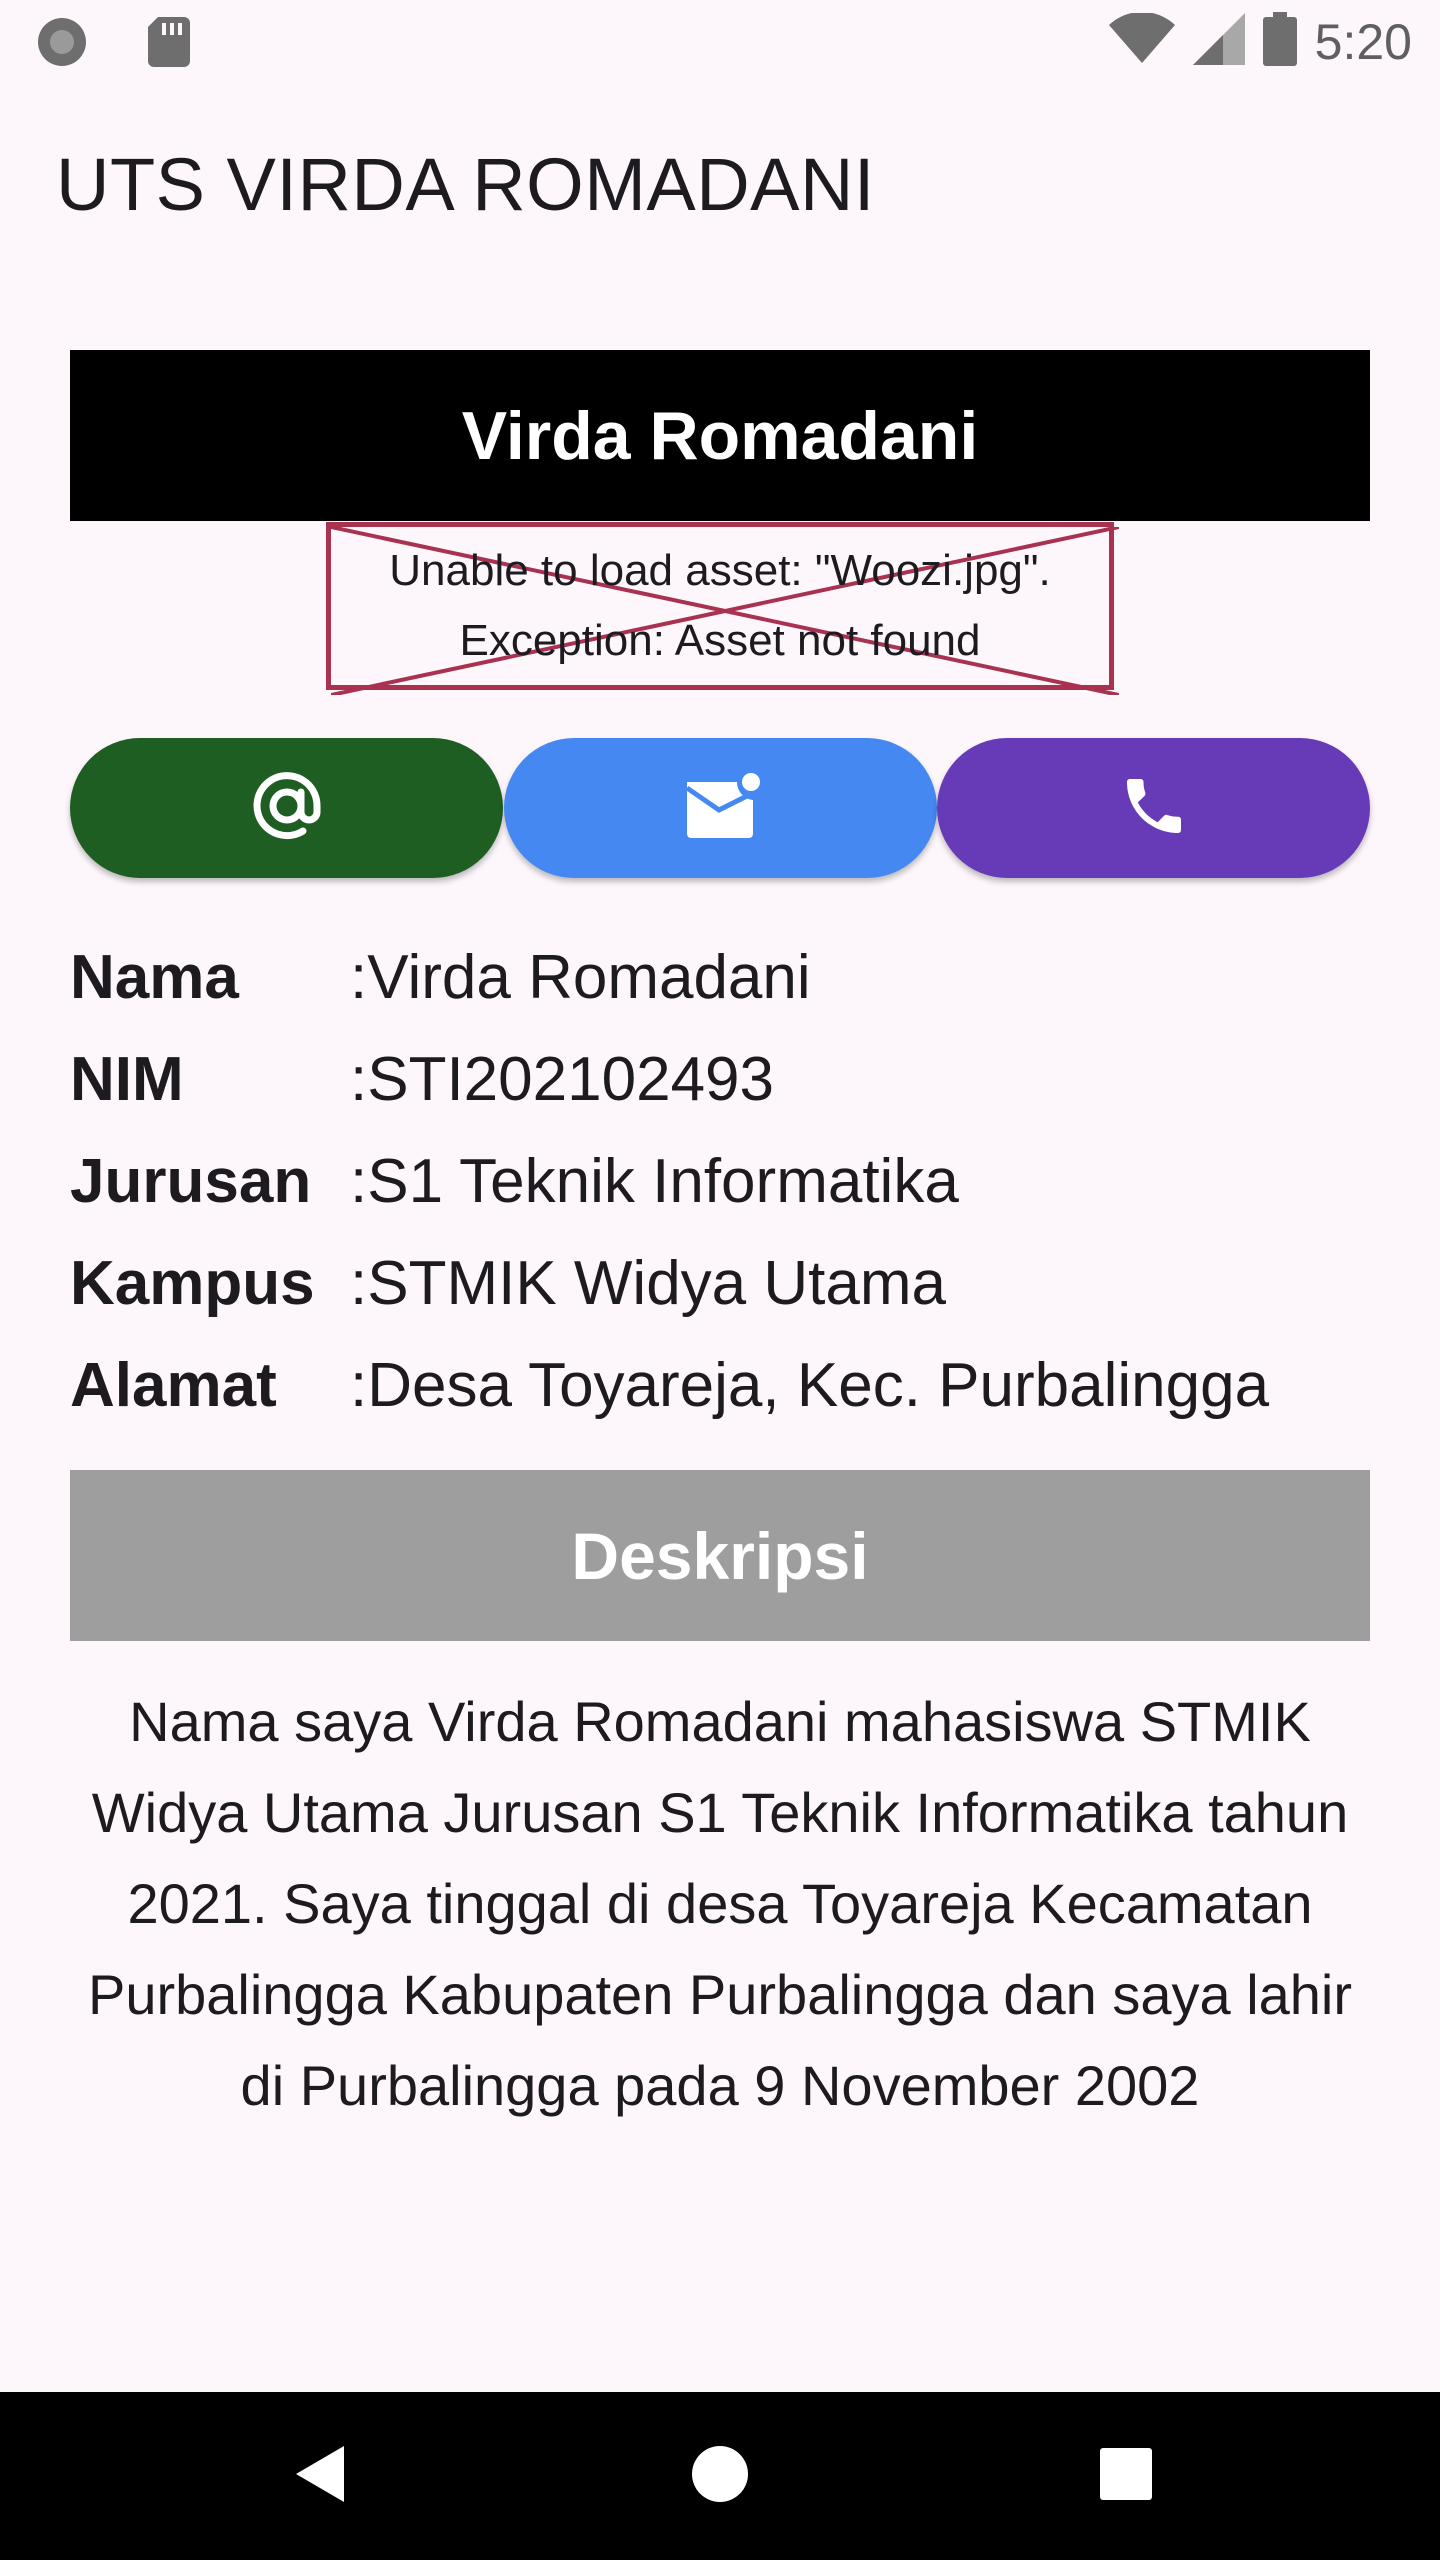 Image resolution: width=1440 pixels, height=2560 pixels. I want to click on recents-icon, so click(1126, 2476).